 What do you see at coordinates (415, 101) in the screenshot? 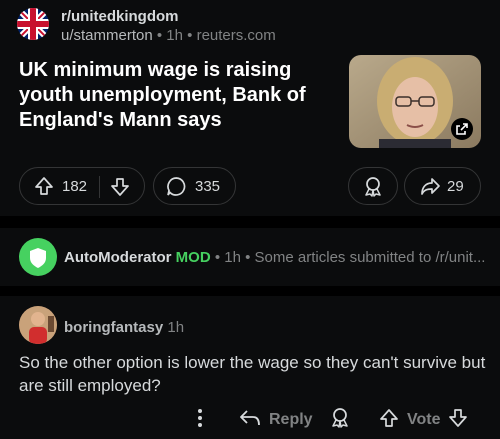
I see `article-thumbnail` at bounding box center [415, 101].